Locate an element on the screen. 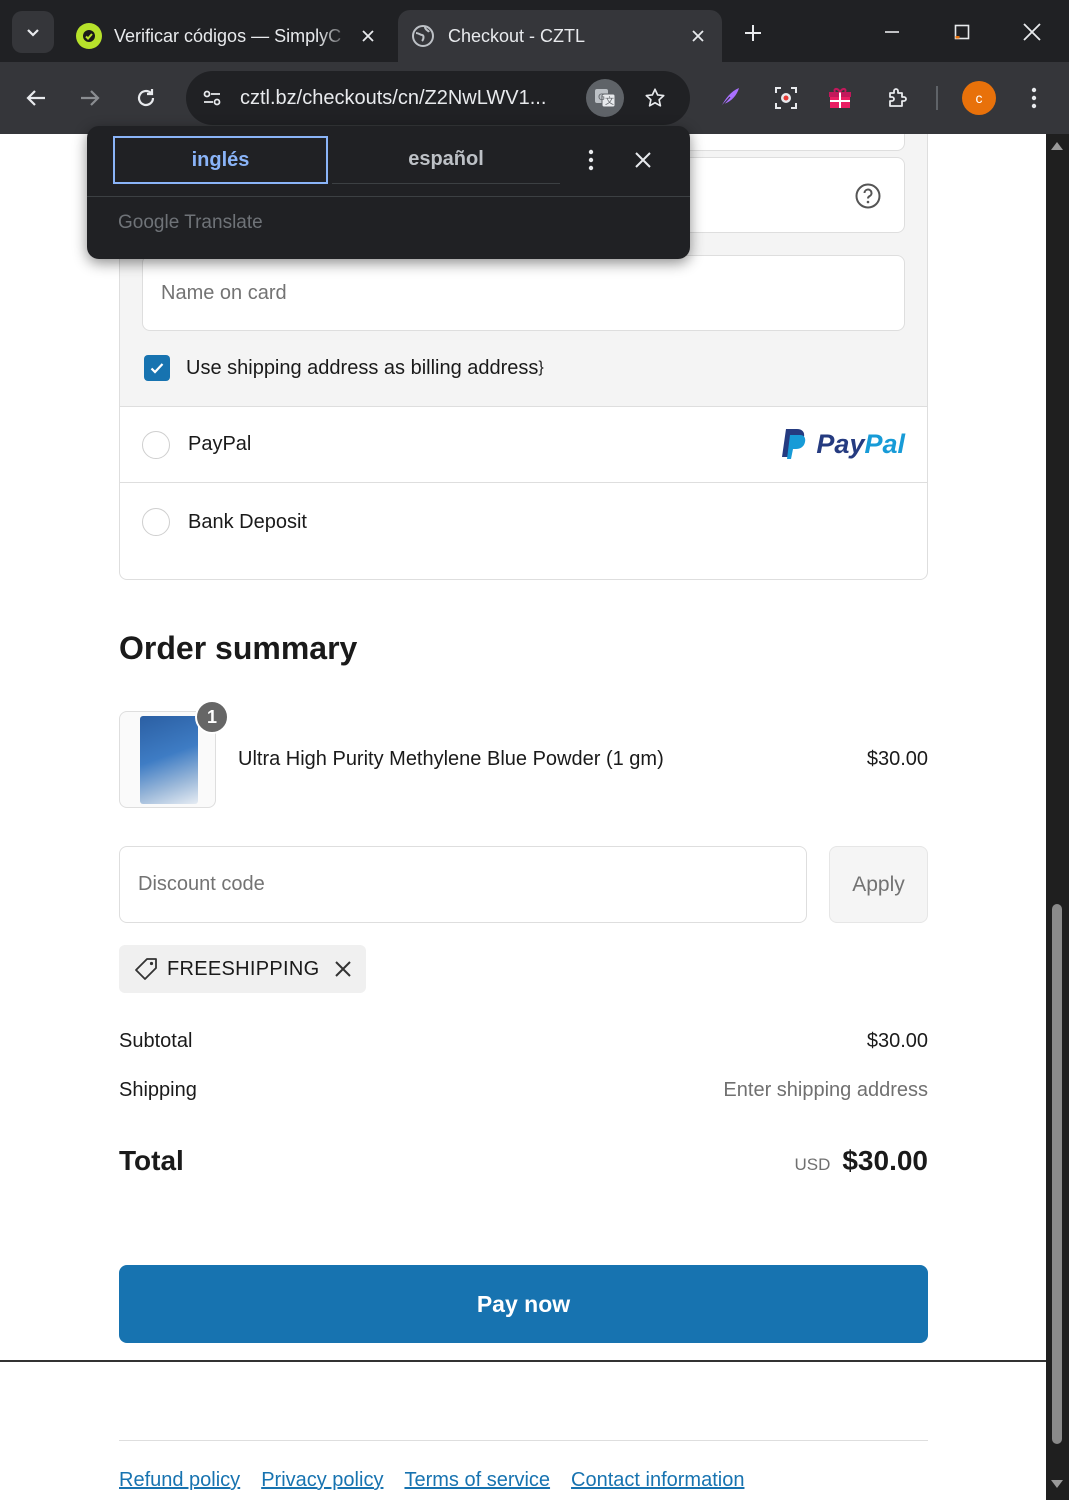 The width and height of the screenshot is (1069, 1500). paypal-logo-pal: Pal is located at coordinates (884, 443).